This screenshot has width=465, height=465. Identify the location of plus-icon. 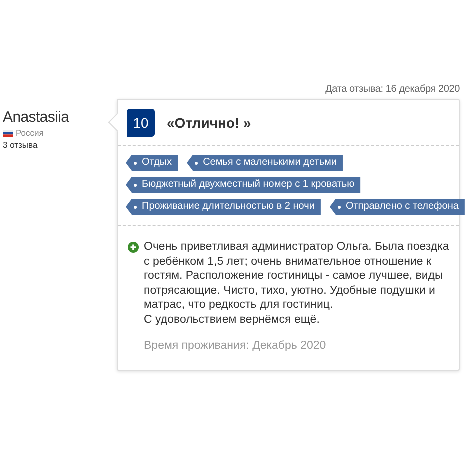
(133, 247).